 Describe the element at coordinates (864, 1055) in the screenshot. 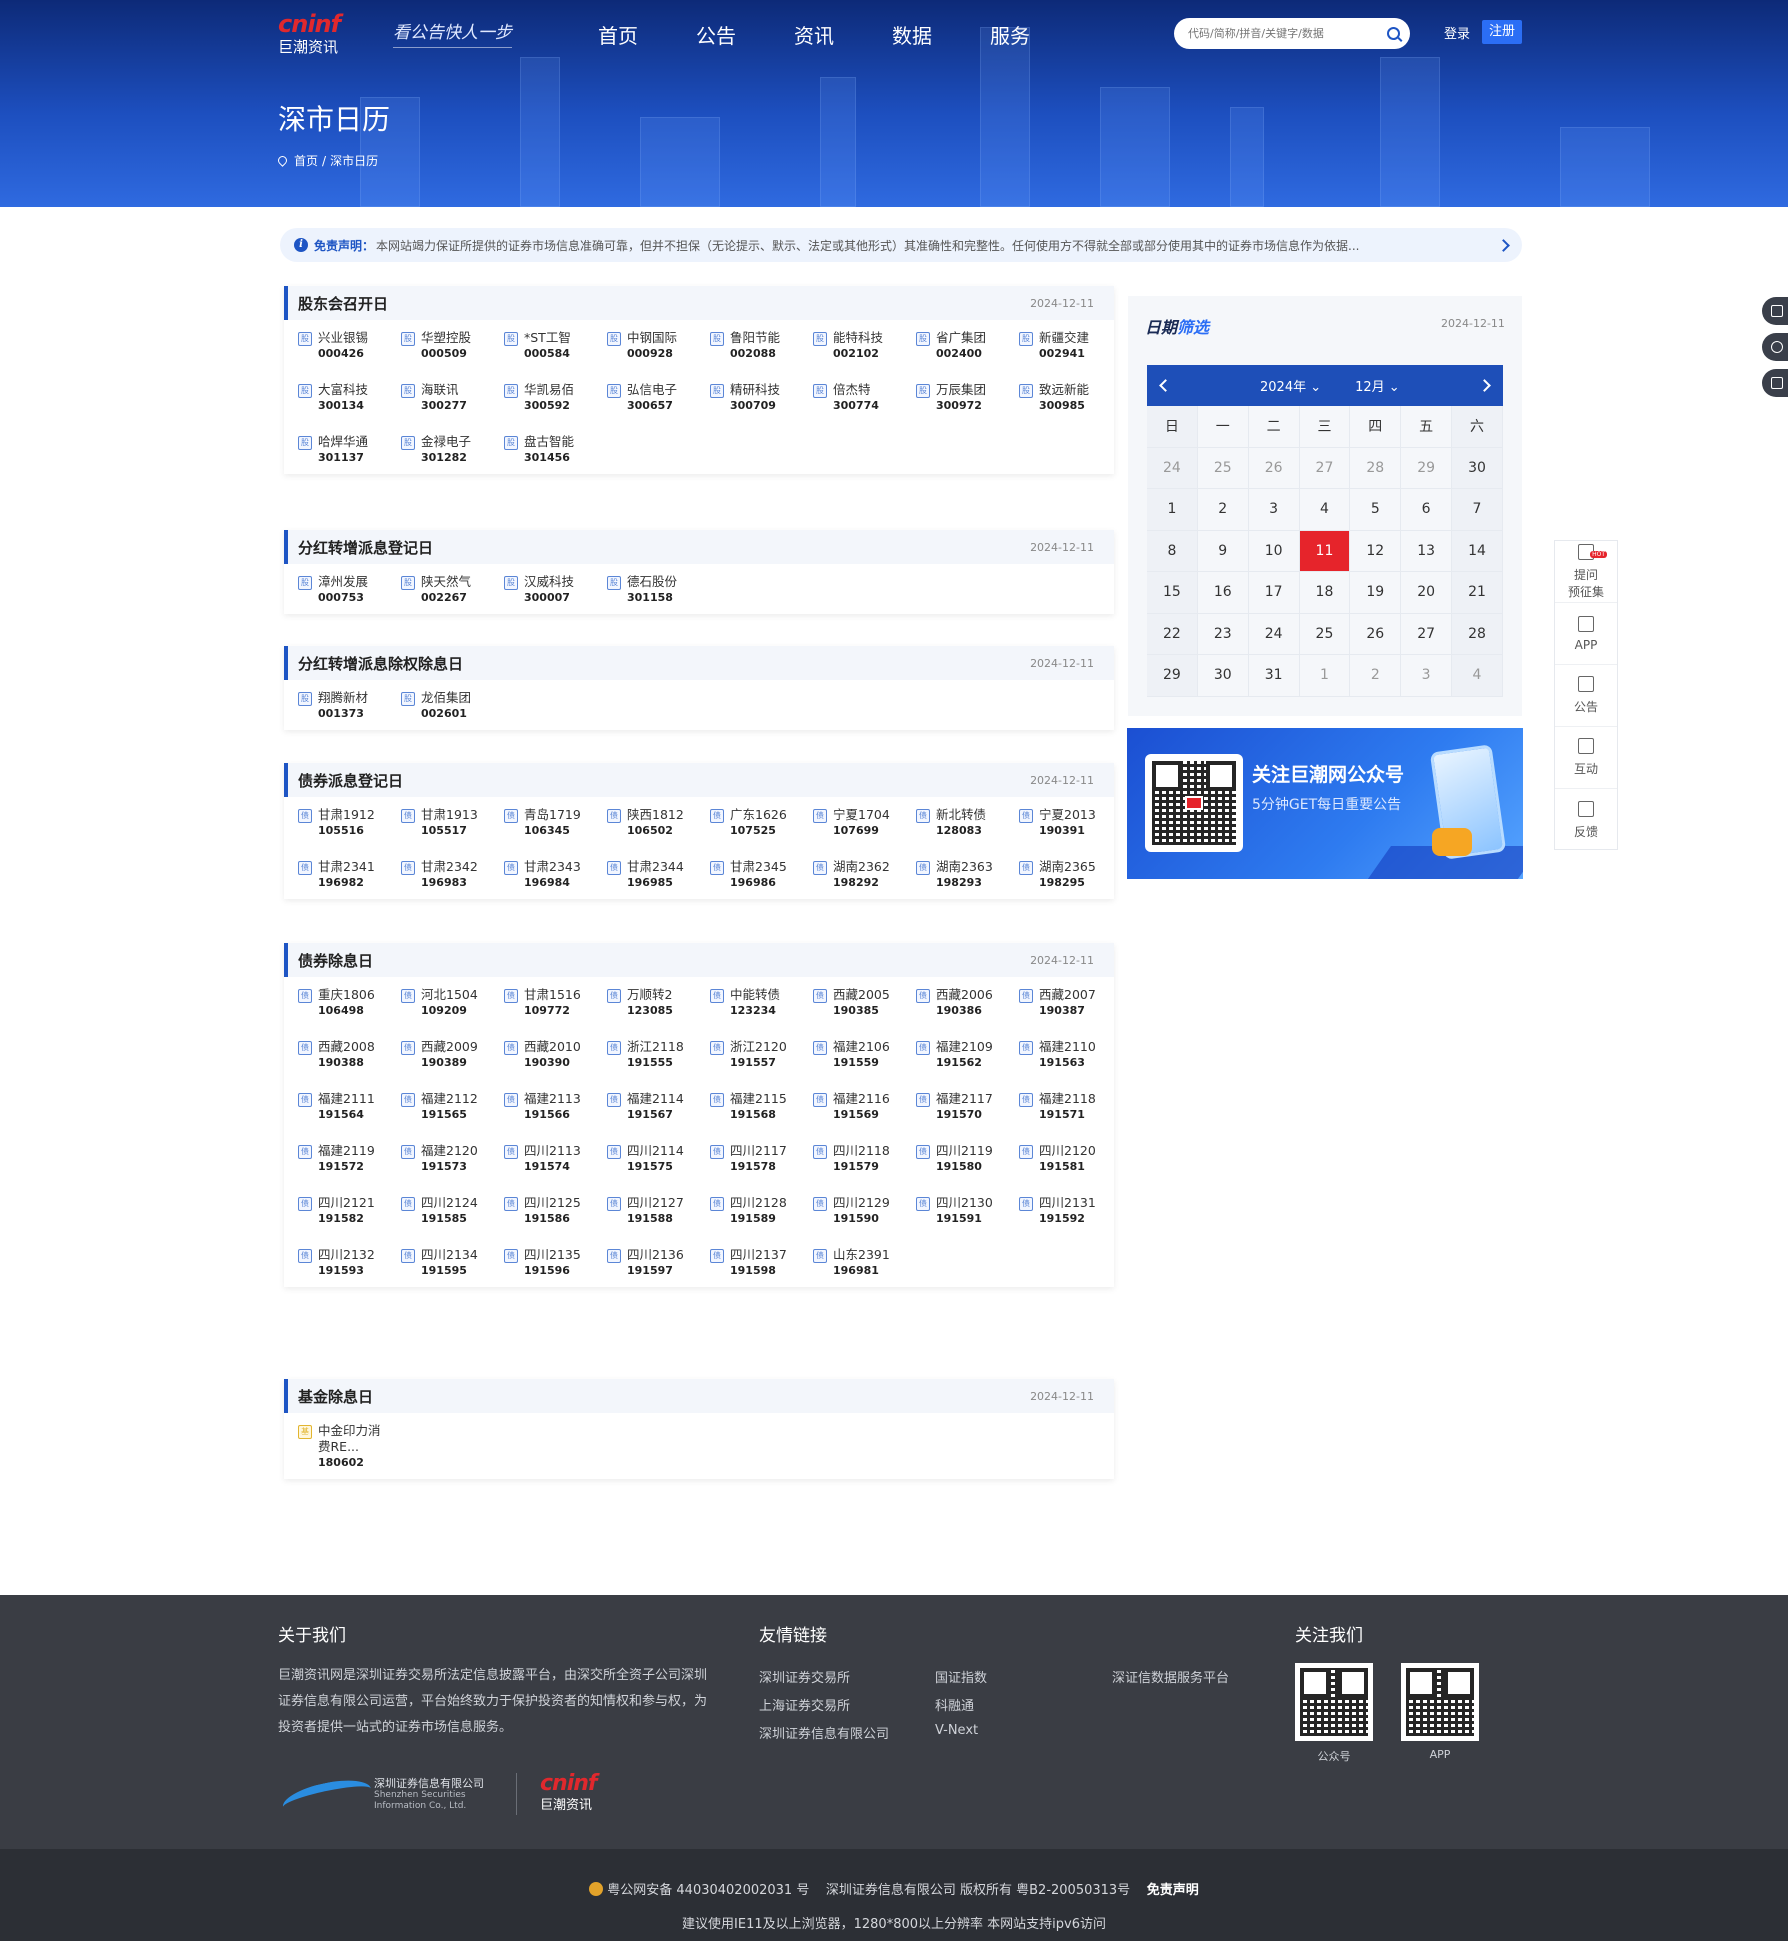

I see `security-item: 债福建2106 191559` at that location.